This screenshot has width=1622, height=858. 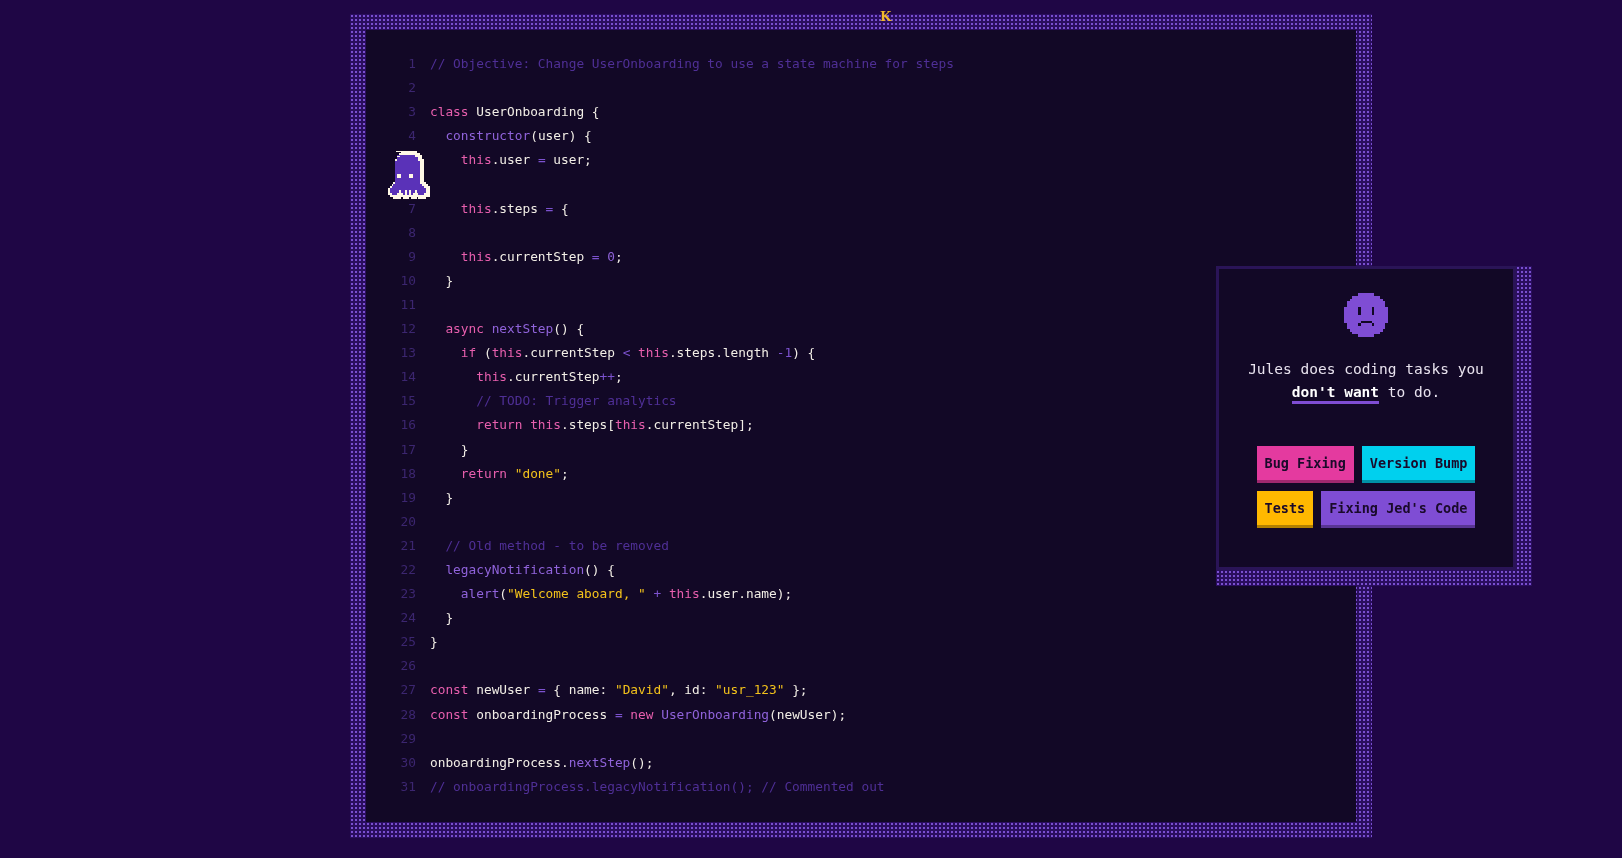 What do you see at coordinates (1418, 464) in the screenshot?
I see `task-tag: Version Bump` at bounding box center [1418, 464].